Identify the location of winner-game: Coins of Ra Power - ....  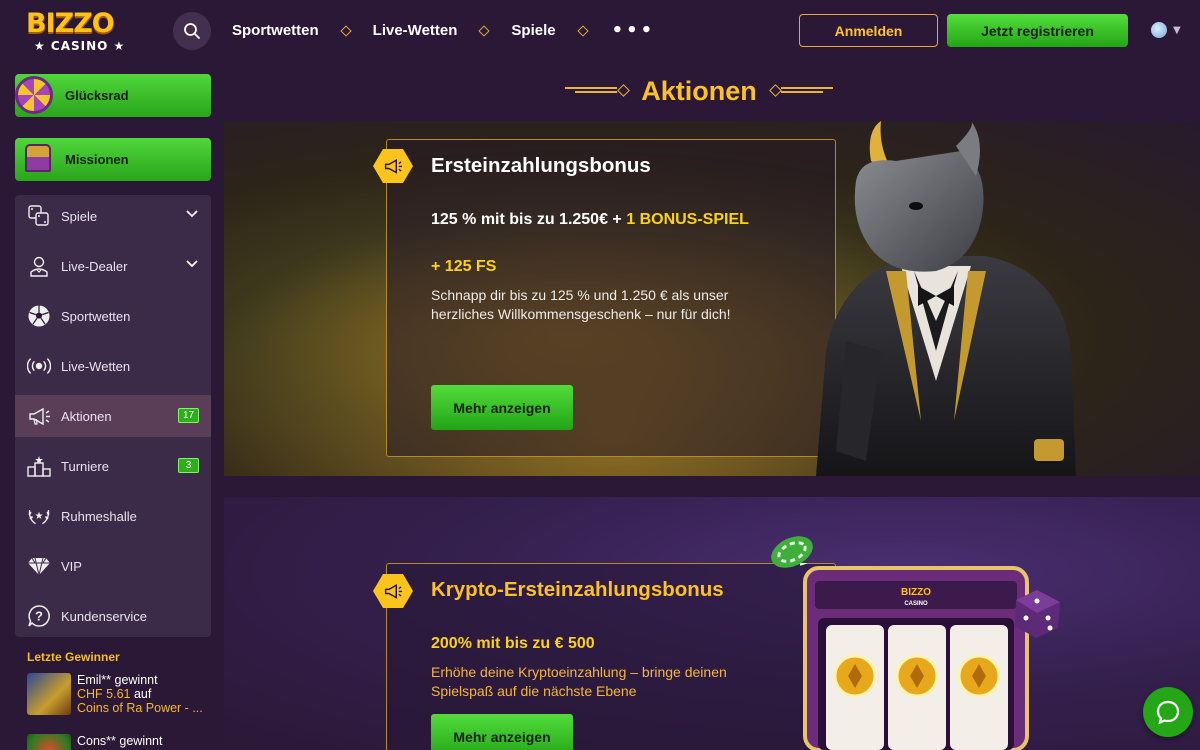
(140, 708).